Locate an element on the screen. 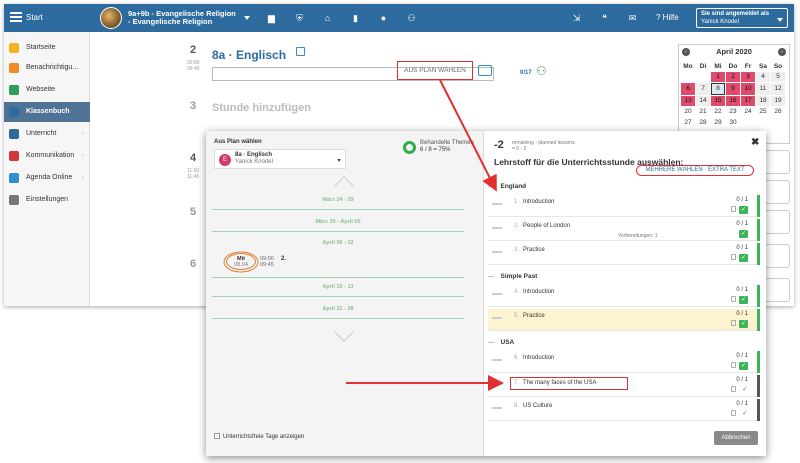  list-item: 6. Introduction 0 / 1 ✓ is located at coordinates (624, 362).